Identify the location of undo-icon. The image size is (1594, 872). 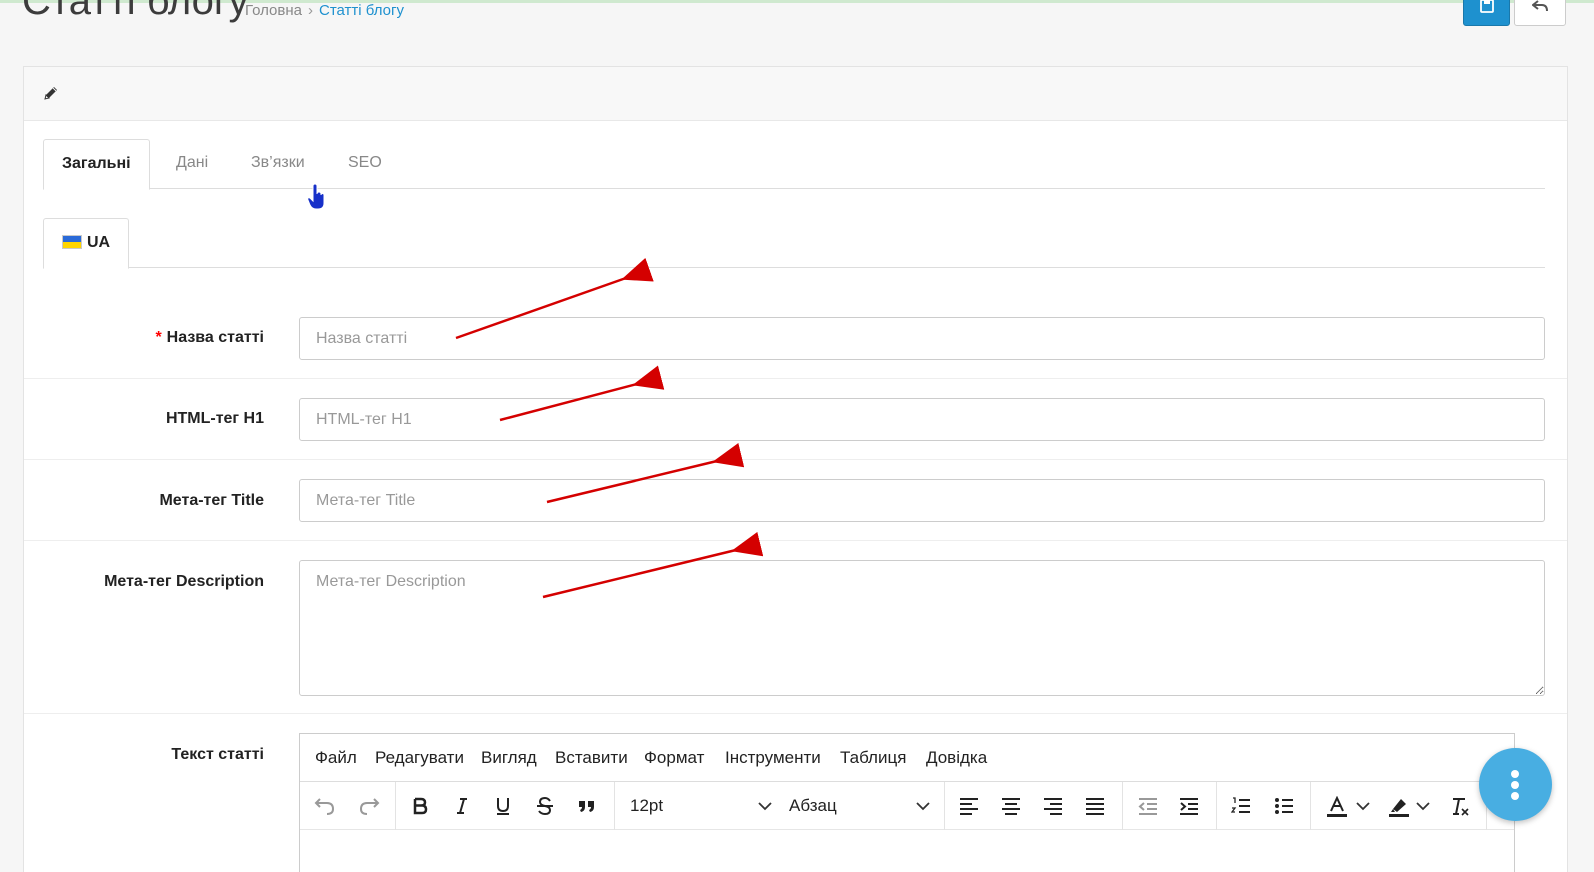
(324, 806).